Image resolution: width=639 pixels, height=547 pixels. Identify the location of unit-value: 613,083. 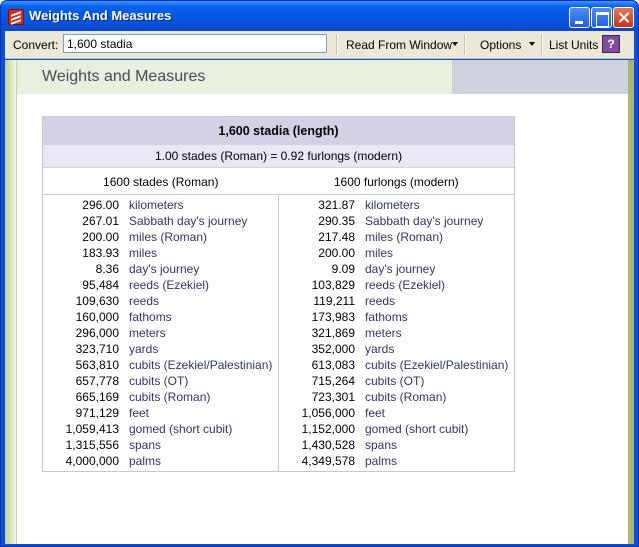
(333, 365).